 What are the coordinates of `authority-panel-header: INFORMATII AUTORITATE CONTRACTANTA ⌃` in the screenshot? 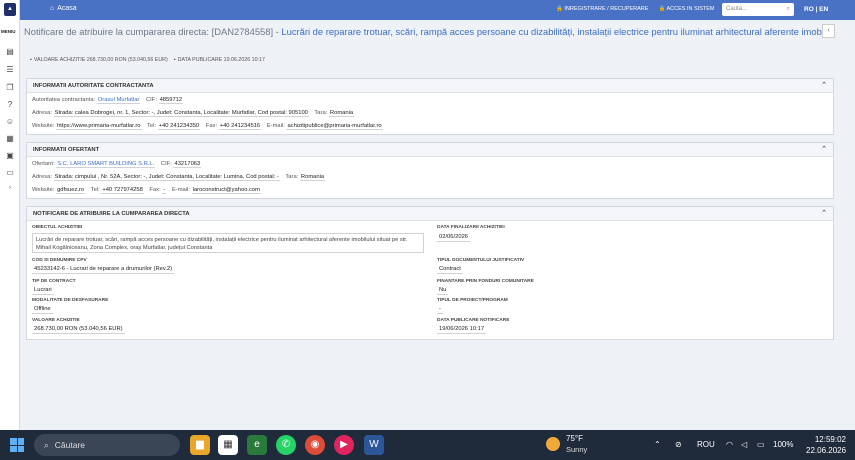 It's located at (430, 86).